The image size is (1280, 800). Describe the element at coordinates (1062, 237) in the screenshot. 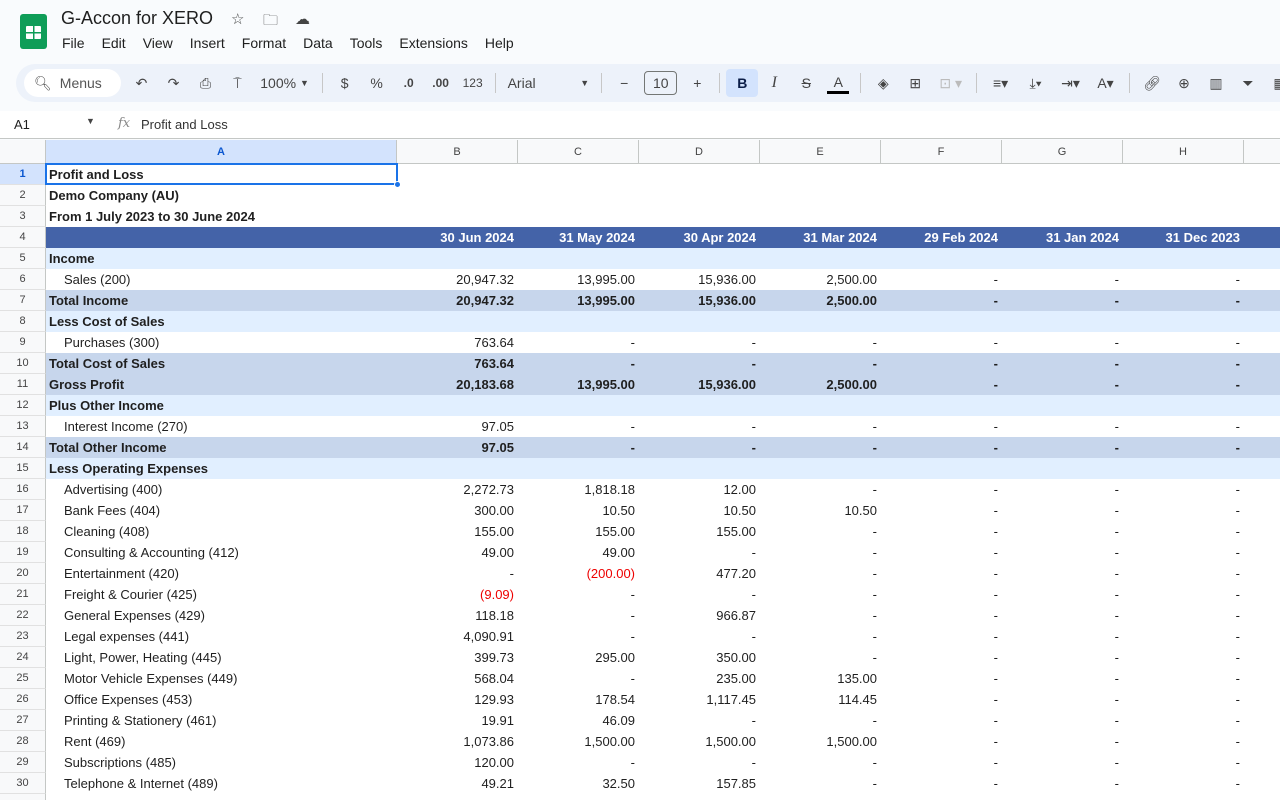

I see `period-header: 31 Jan 2024` at that location.